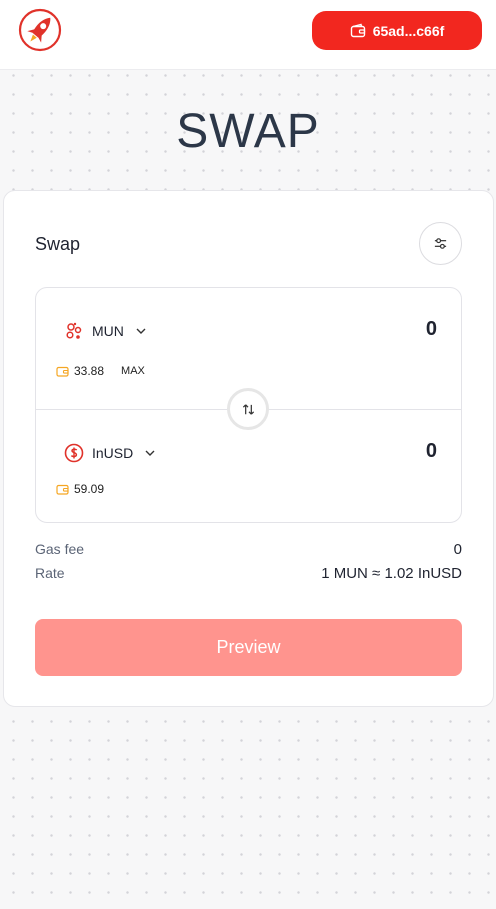  What do you see at coordinates (74, 331) in the screenshot?
I see `mun-token-icon` at bounding box center [74, 331].